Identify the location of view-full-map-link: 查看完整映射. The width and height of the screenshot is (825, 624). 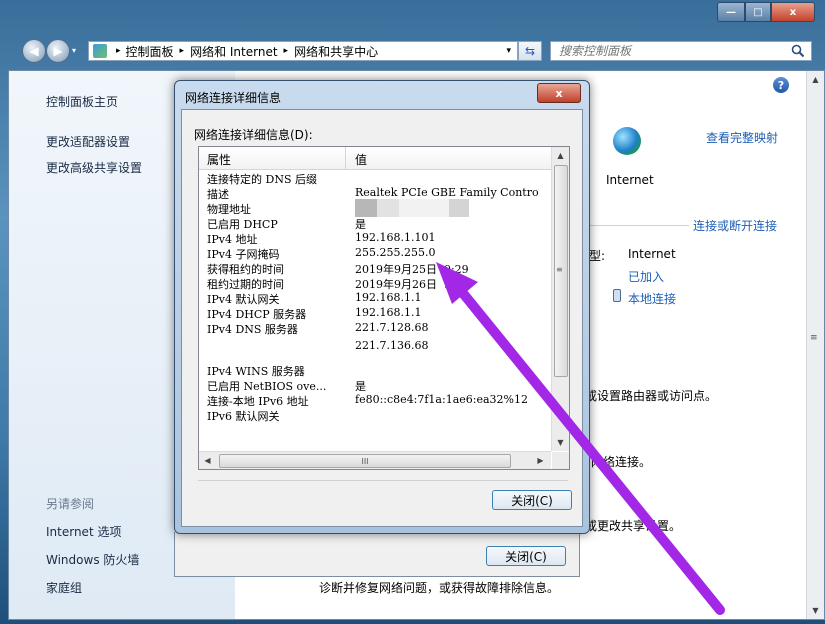
(742, 137).